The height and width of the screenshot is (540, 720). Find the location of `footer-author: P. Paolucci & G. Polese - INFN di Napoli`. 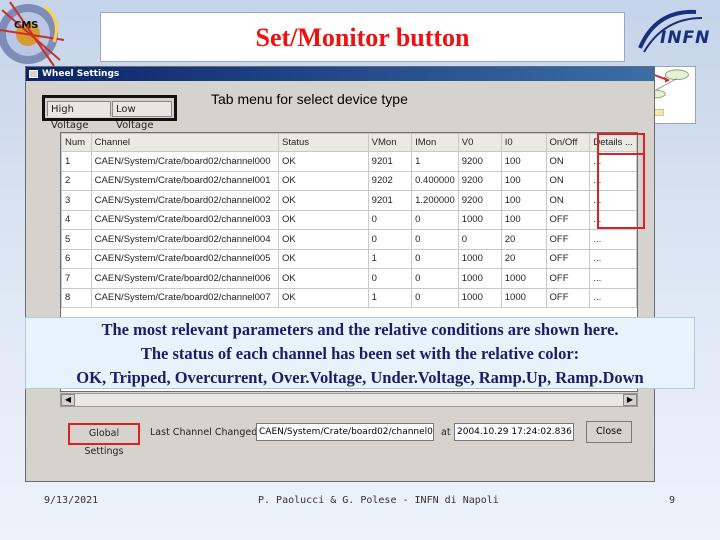

footer-author: P. Paolucci & G. Polese - INFN di Napoli is located at coordinates (378, 500).